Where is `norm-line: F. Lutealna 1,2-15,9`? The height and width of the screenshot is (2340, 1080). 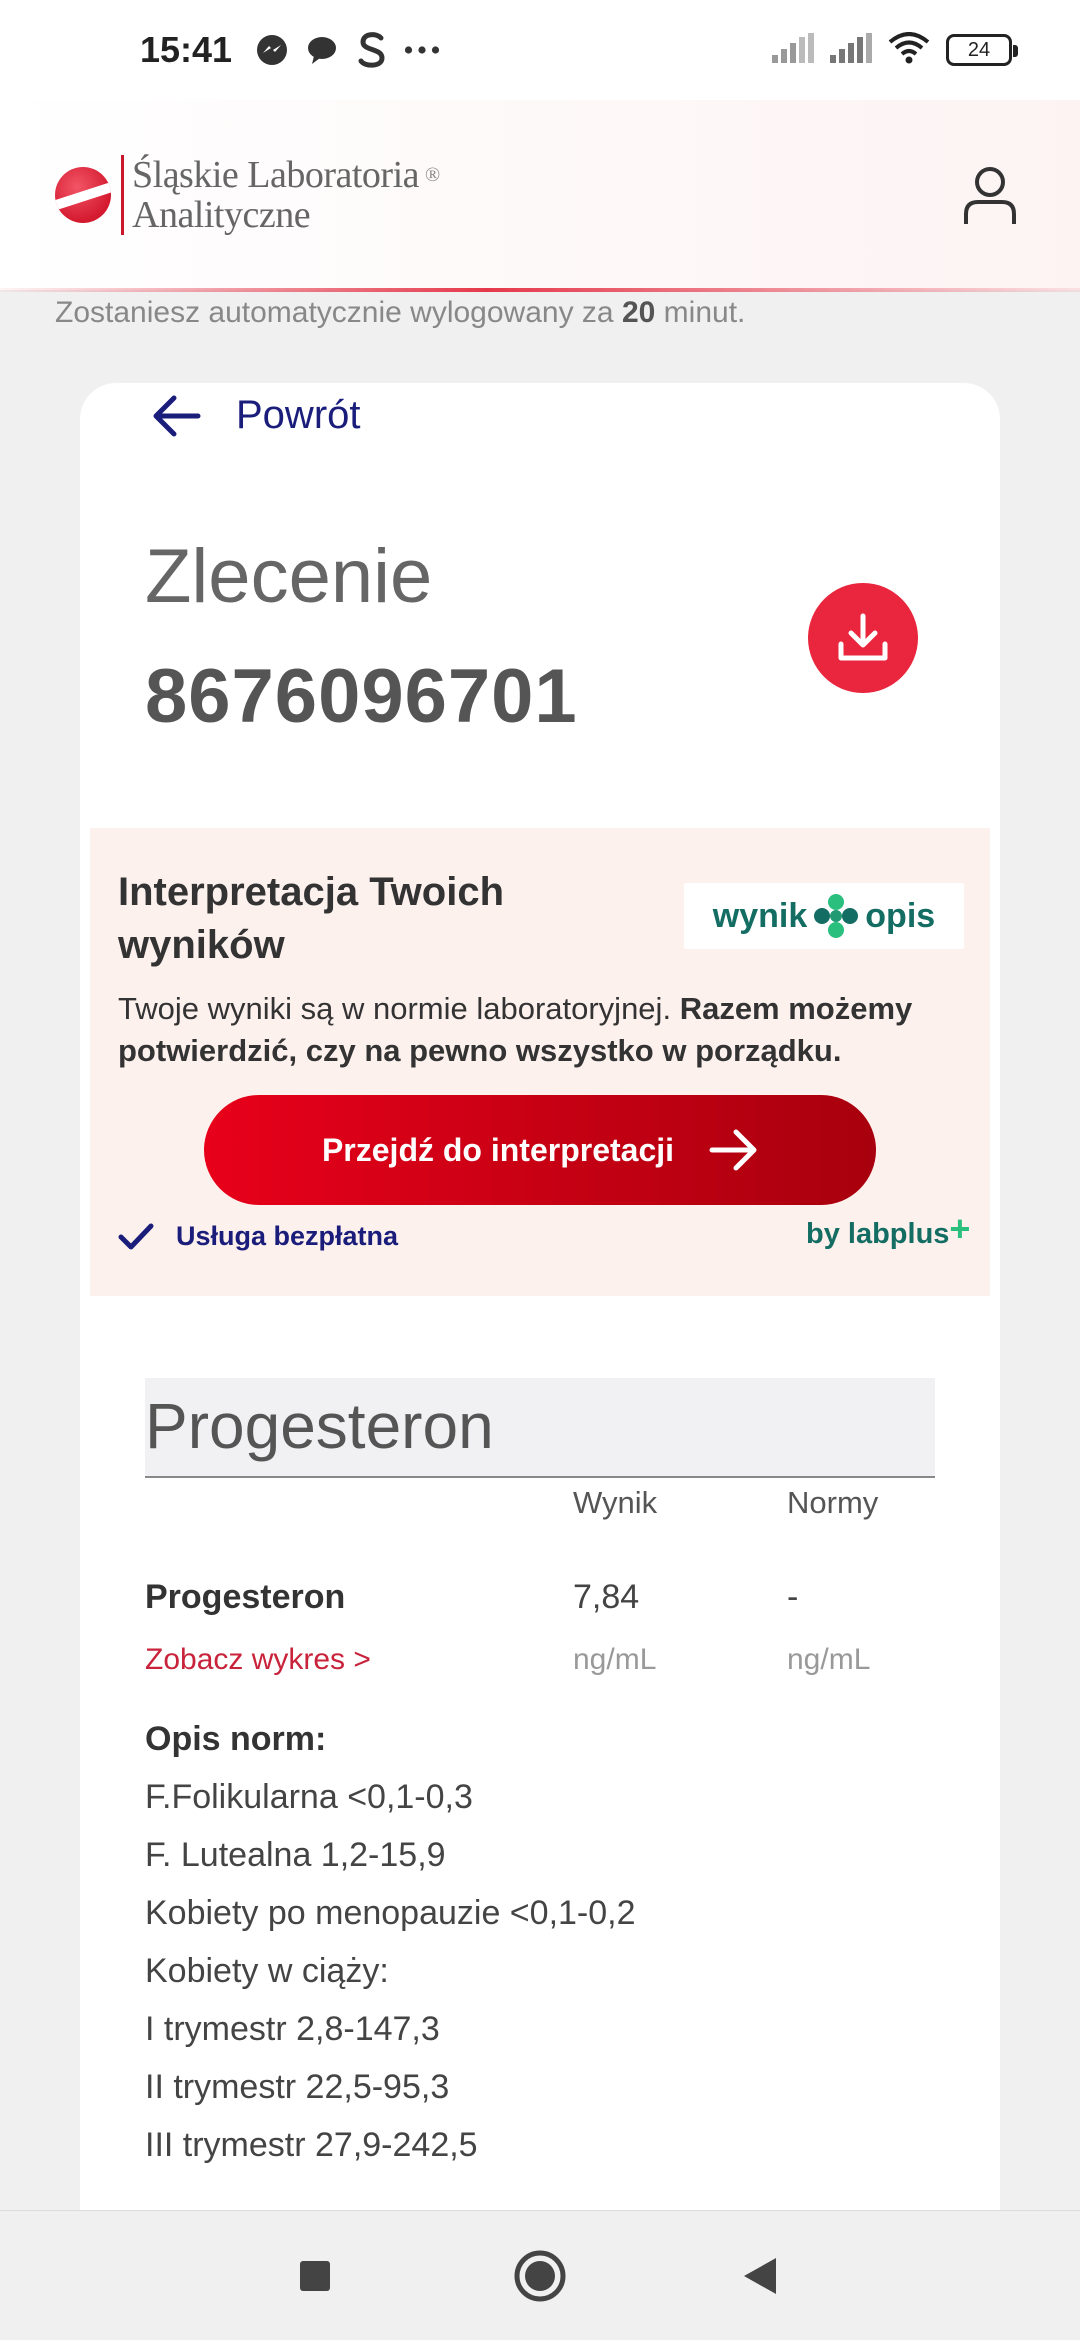
norm-line: F. Lutealna 1,2-15,9 is located at coordinates (295, 1855).